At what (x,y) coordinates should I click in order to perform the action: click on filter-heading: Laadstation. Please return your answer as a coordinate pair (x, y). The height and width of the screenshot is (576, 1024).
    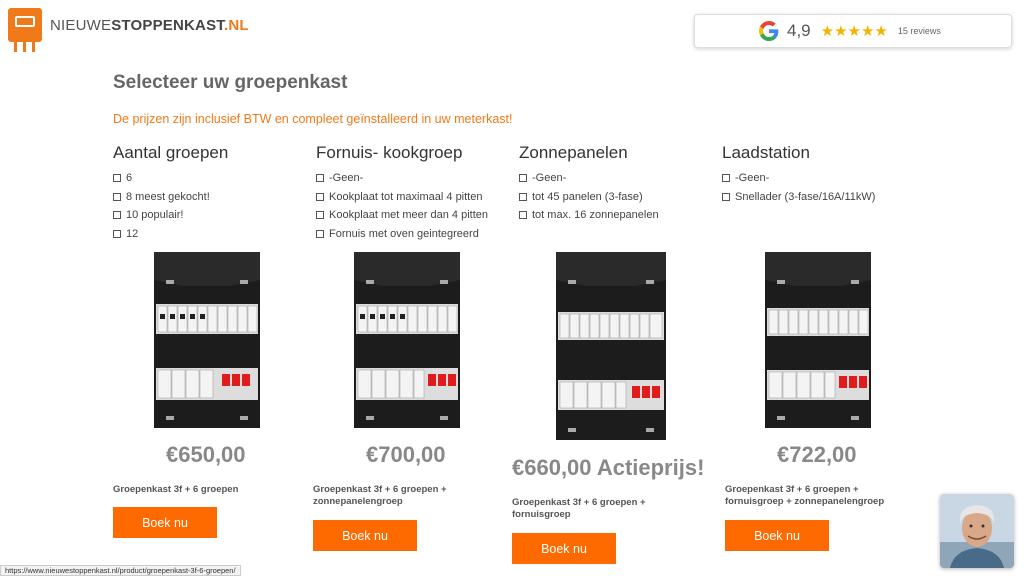
    Looking at the image, I should click on (766, 152).